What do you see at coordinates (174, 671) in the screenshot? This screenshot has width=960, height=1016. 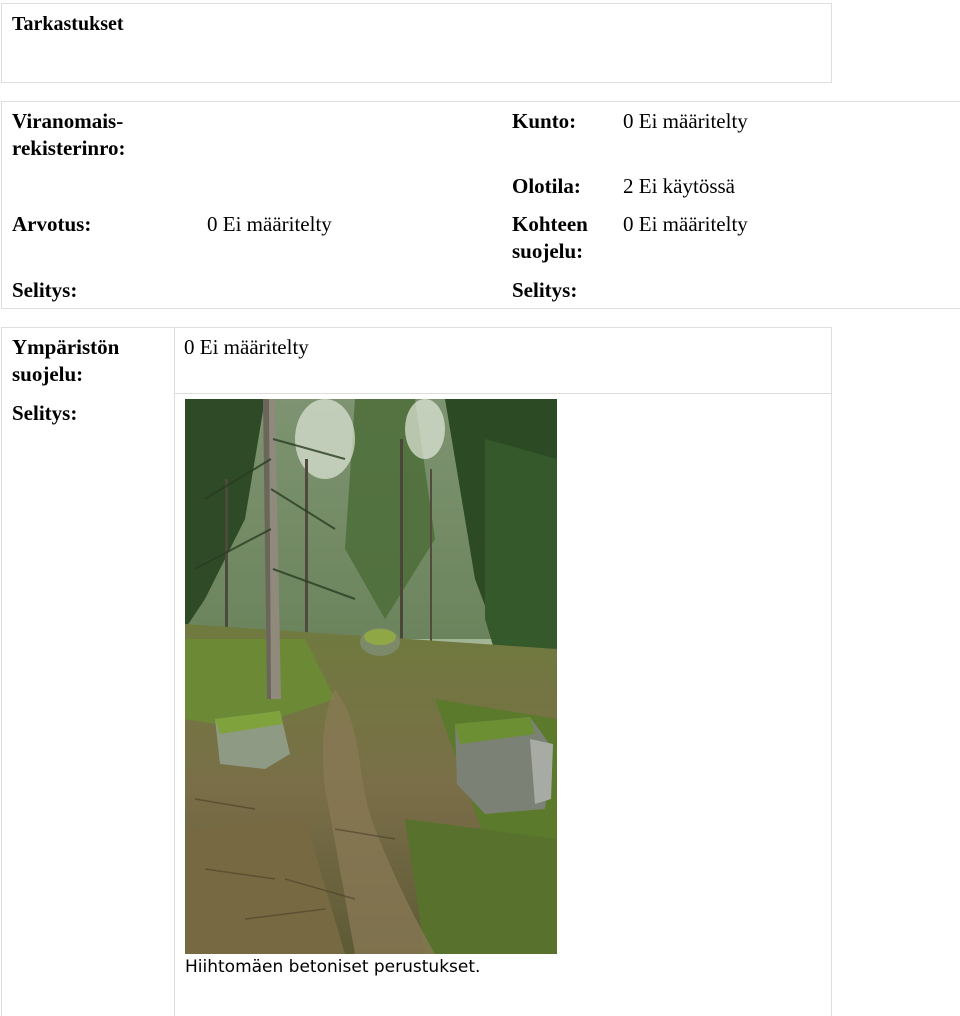 I see `environment-column-divider` at bounding box center [174, 671].